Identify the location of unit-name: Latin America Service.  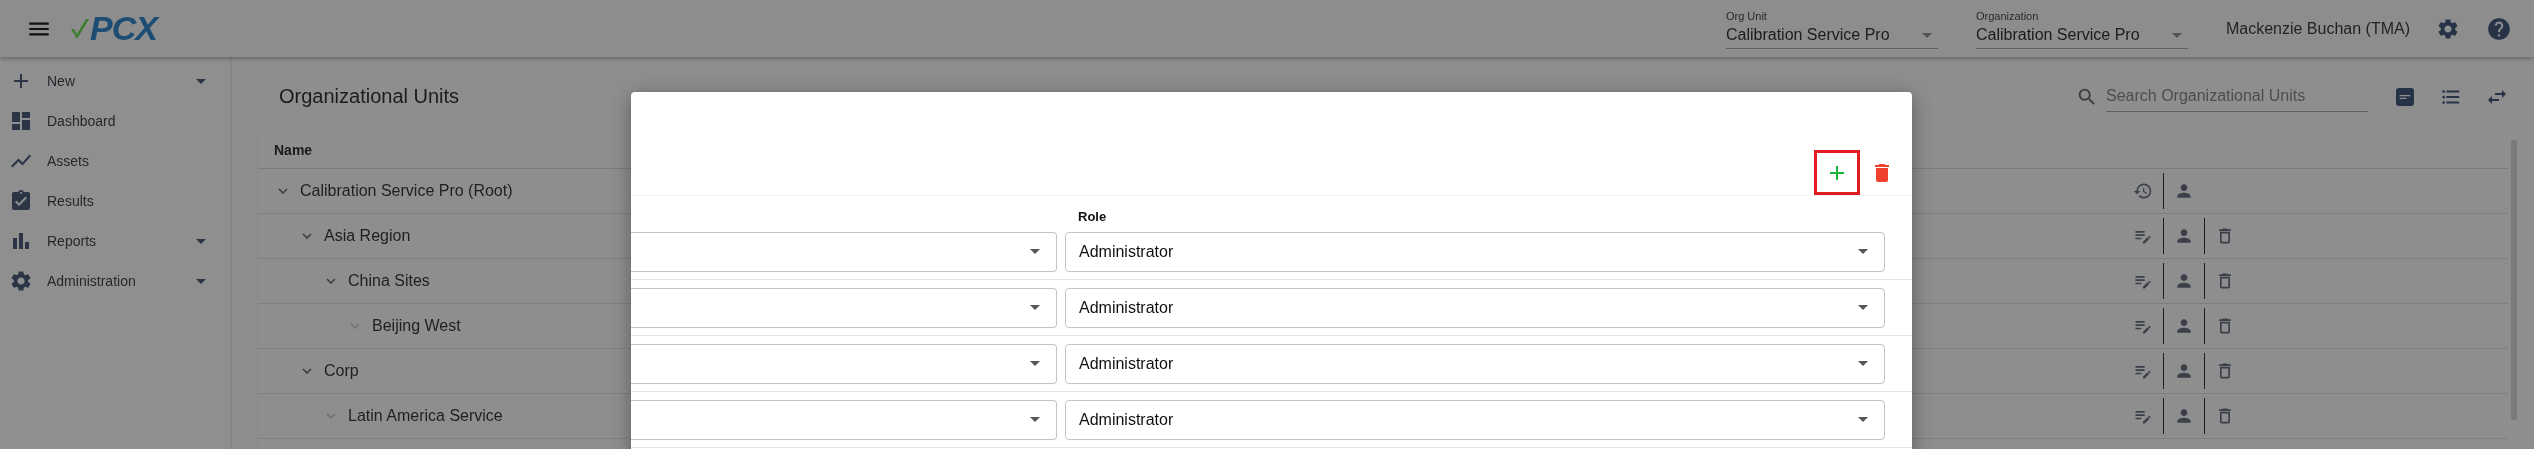
(425, 416).